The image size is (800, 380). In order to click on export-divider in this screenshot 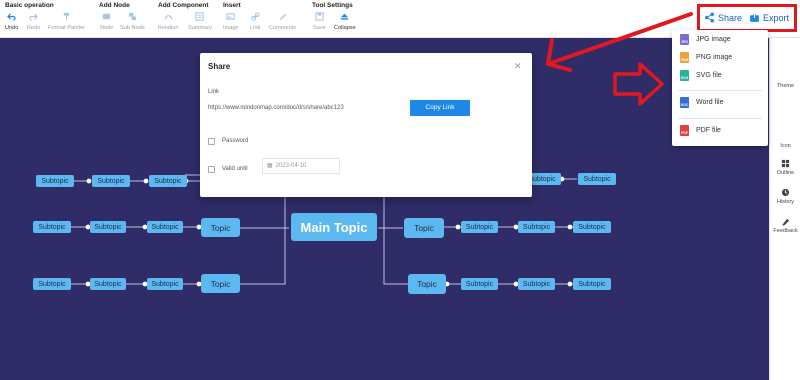, I will do `click(720, 90)`.